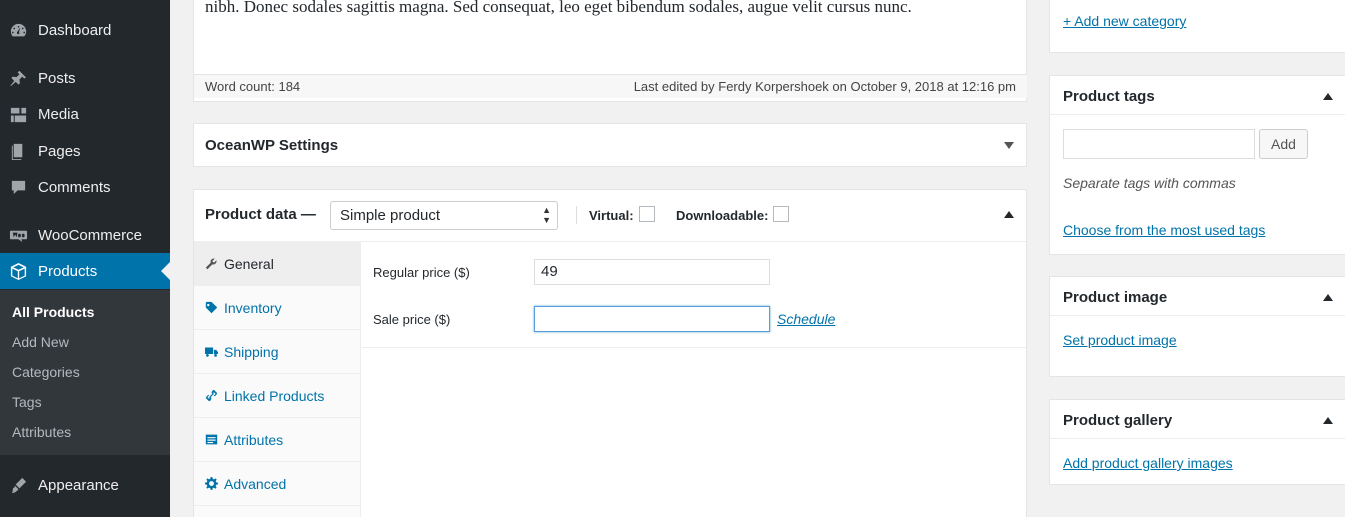  What do you see at coordinates (85, 114) in the screenshot?
I see `menu-item-media: Media` at bounding box center [85, 114].